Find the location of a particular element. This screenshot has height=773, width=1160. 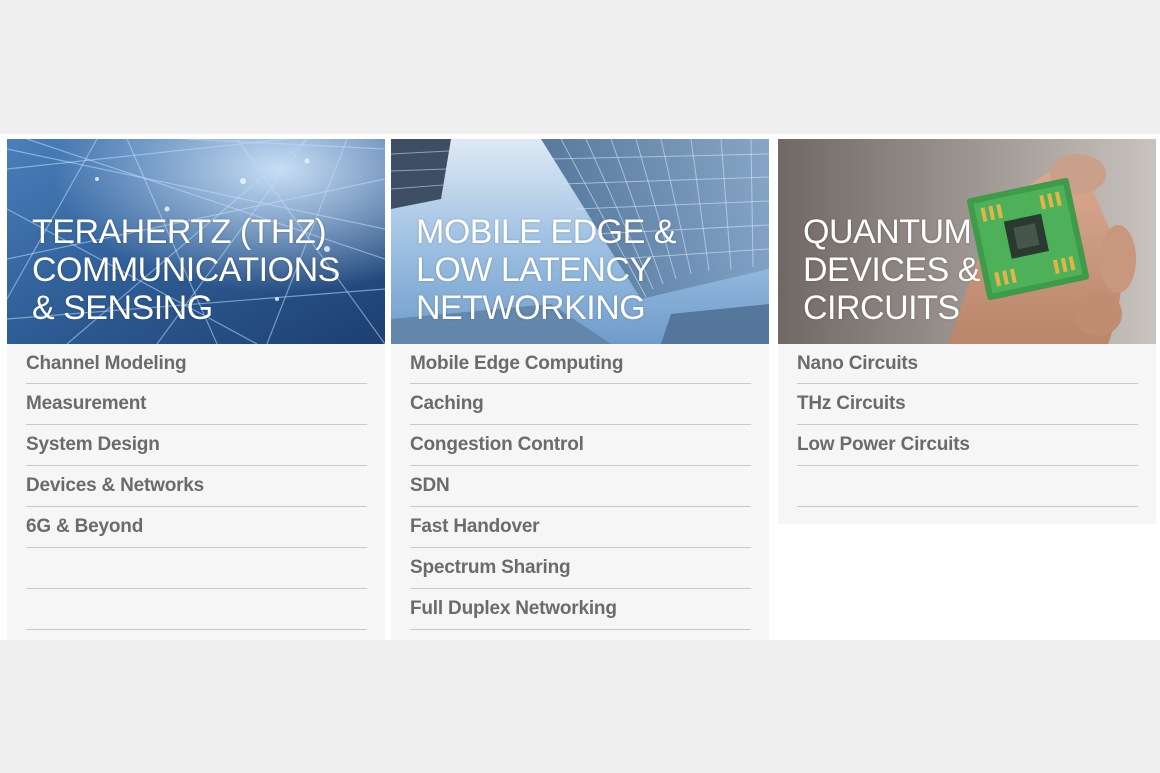

topic-link: Caching is located at coordinates (447, 404).